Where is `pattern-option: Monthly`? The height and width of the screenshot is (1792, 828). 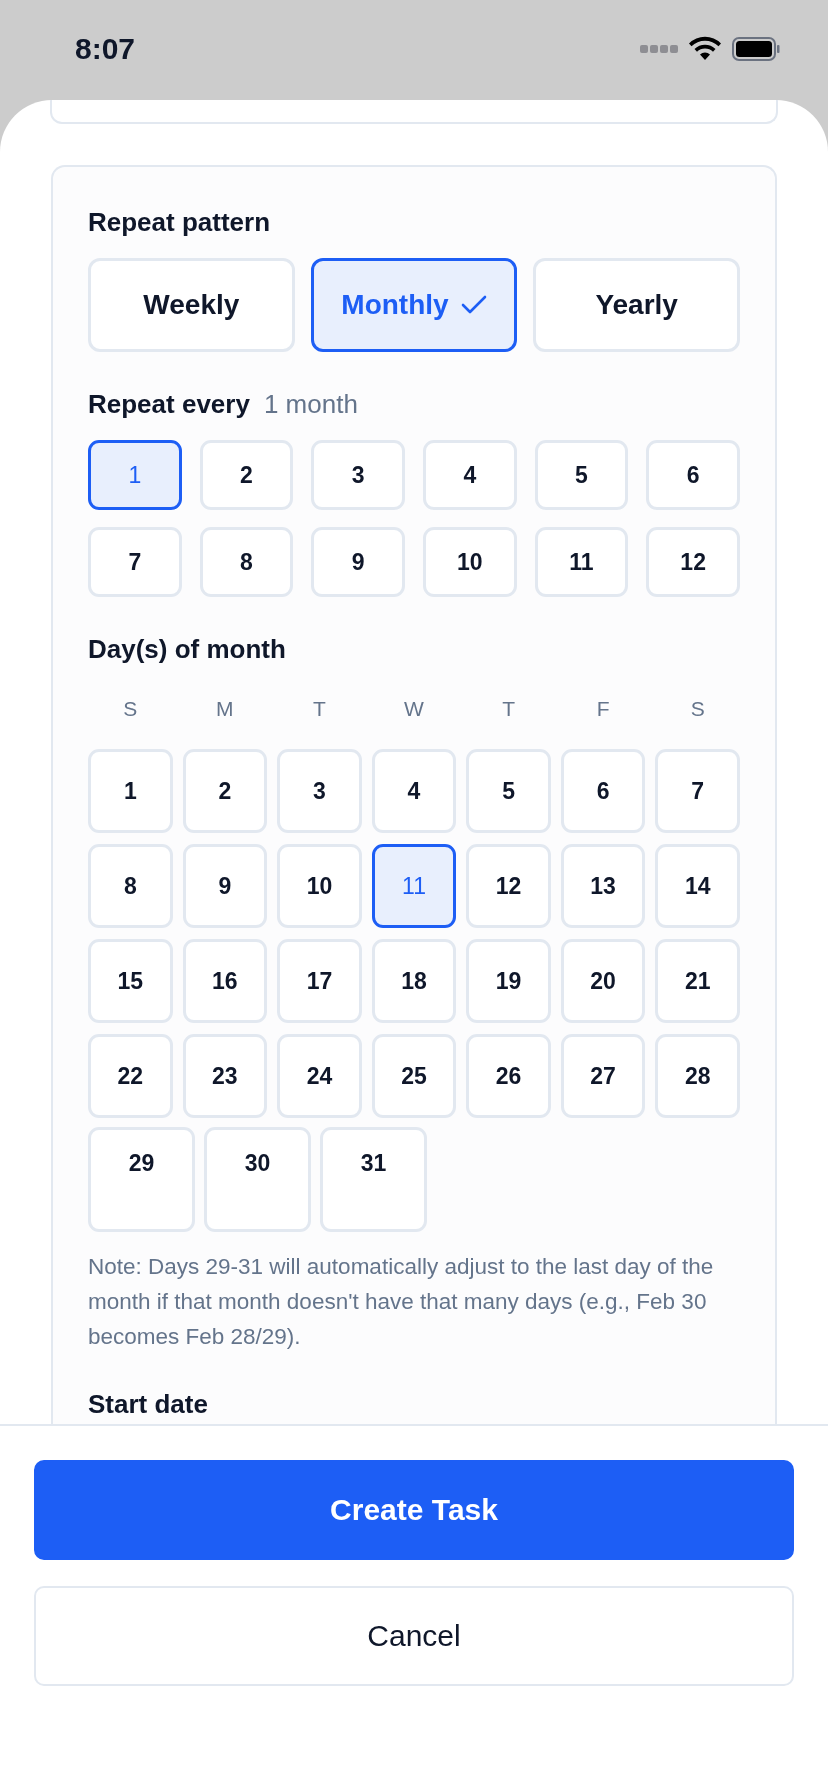 pattern-option: Monthly is located at coordinates (414, 305).